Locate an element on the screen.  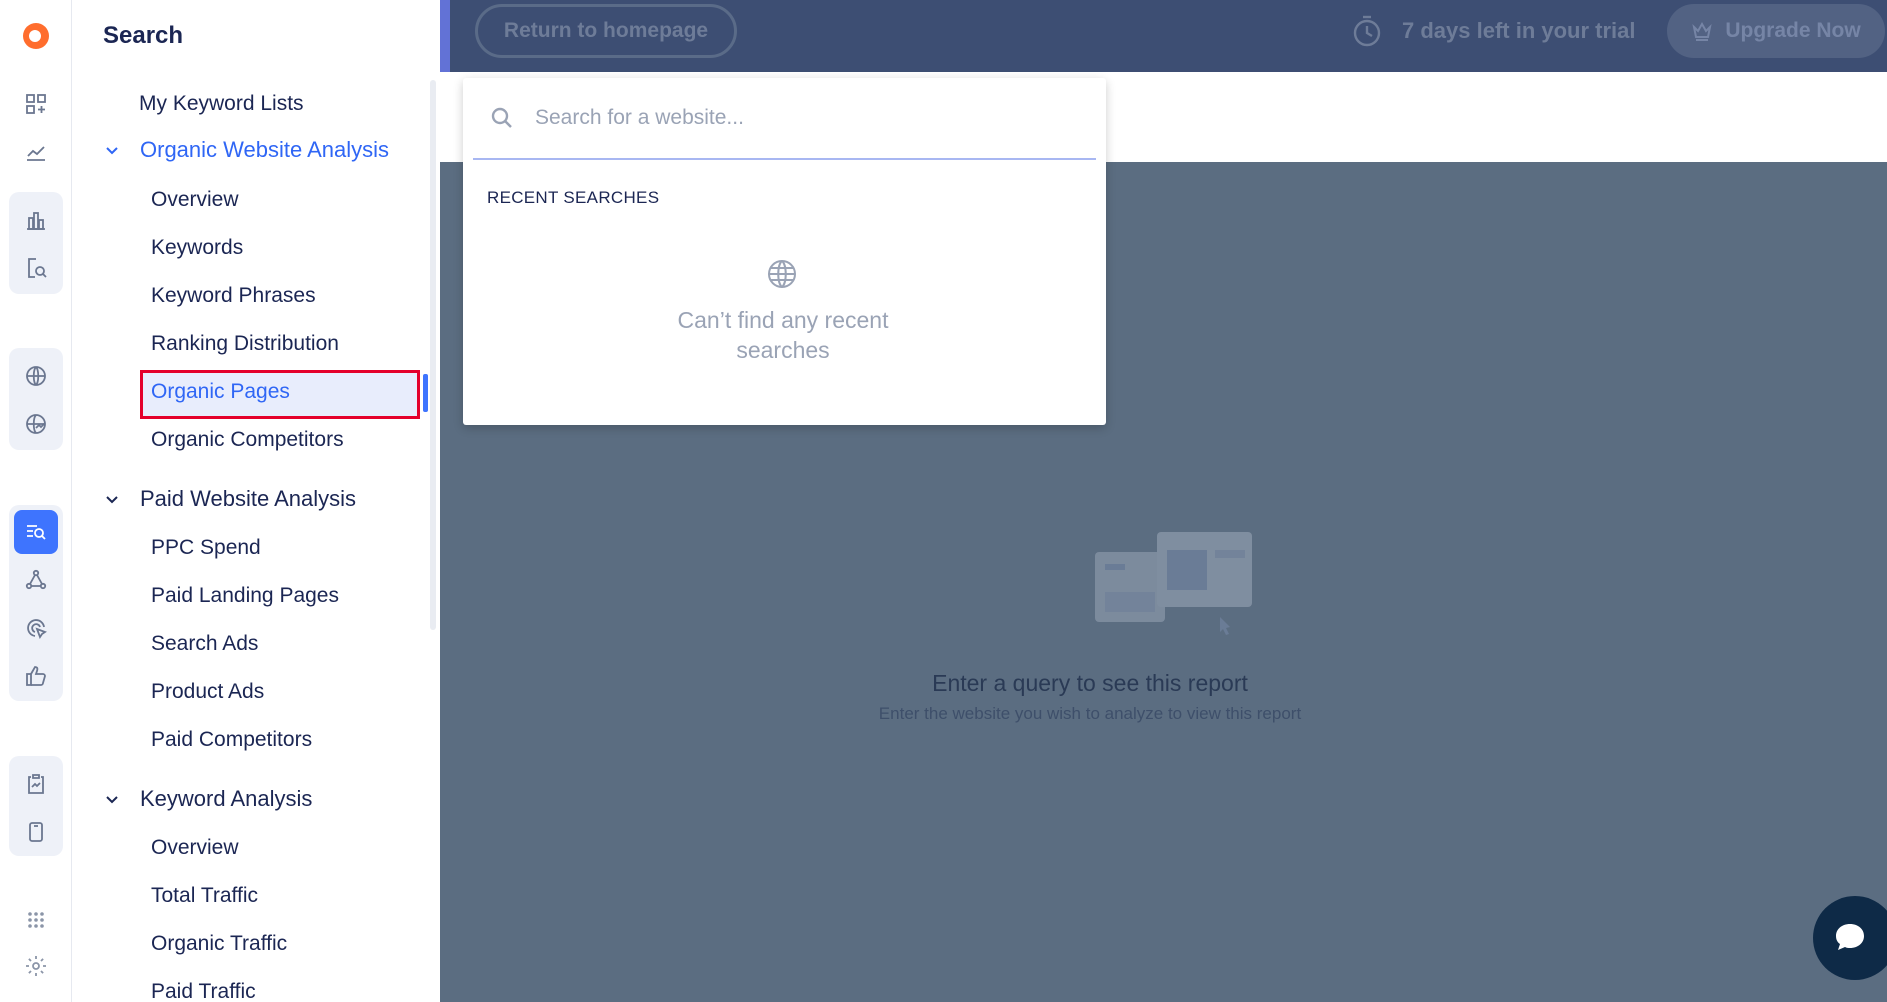
section-label: Paid Website Analysis is located at coordinates (248, 498).